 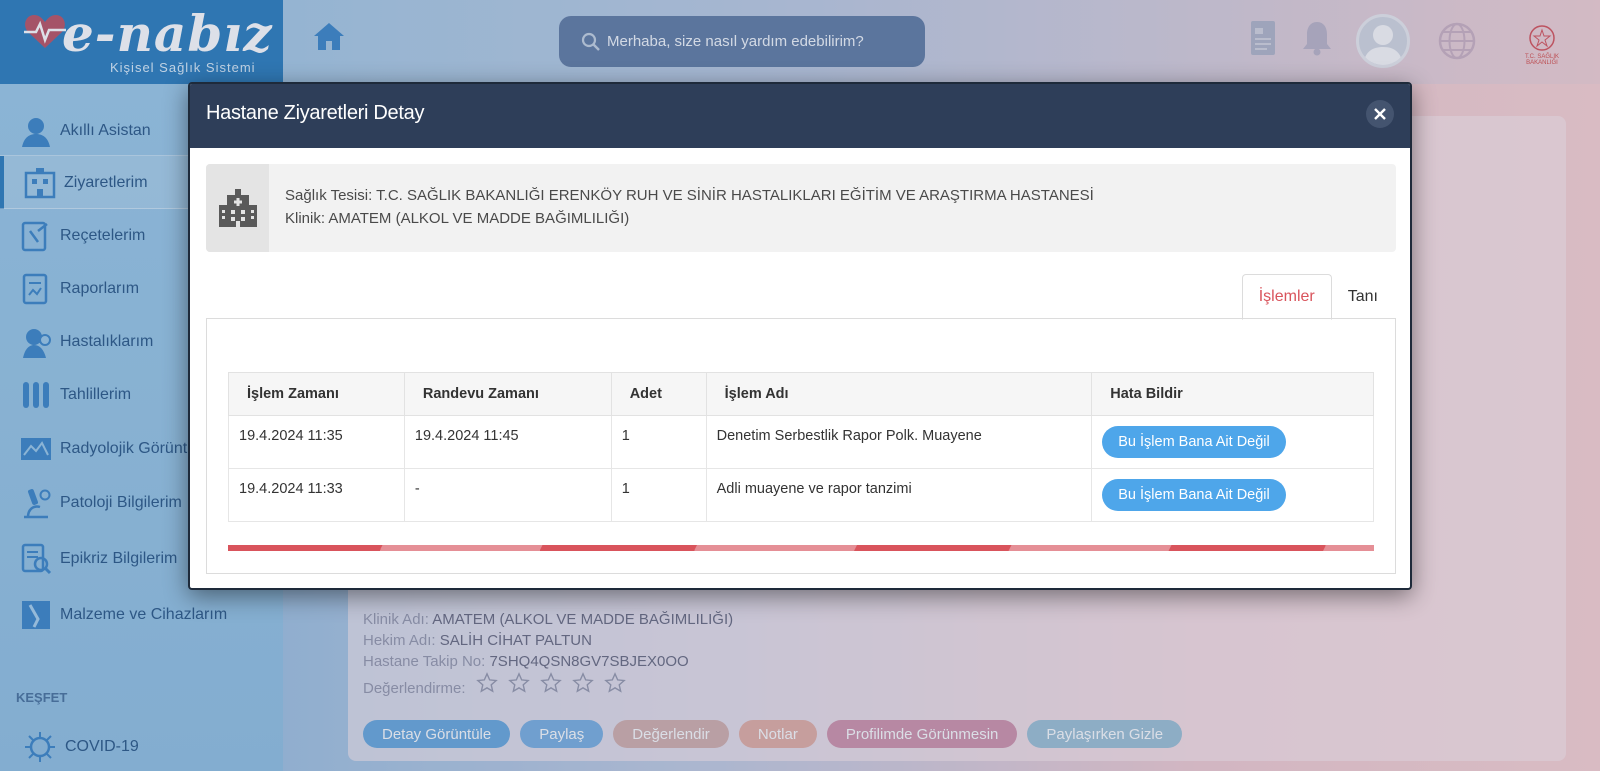 I want to click on modal-title: Hastane Ziyaretleri Detay, so click(x=315, y=113).